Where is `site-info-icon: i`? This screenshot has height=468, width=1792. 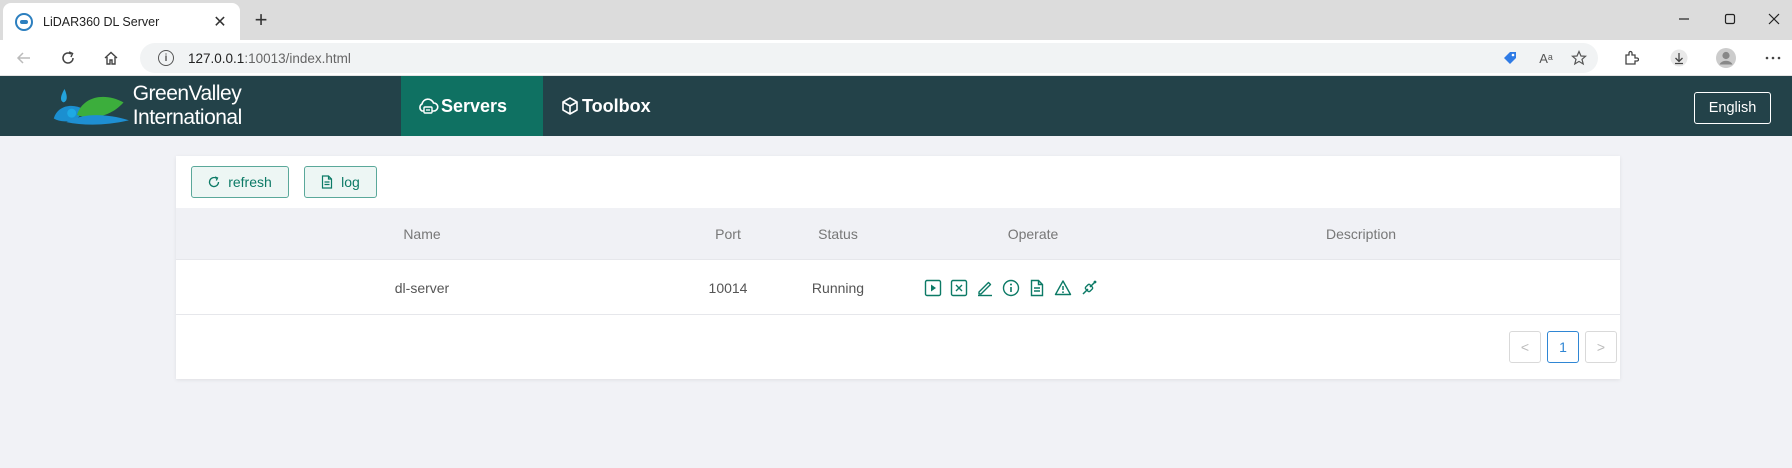 site-info-icon: i is located at coordinates (166, 58).